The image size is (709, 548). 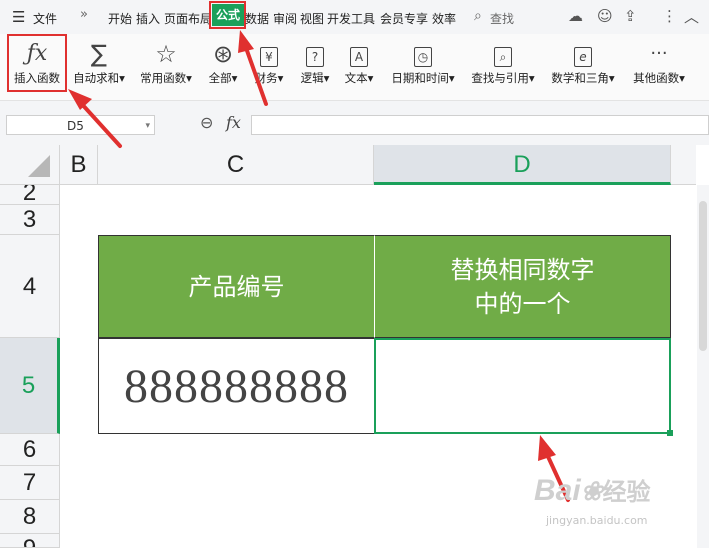 I want to click on fx-icon: fx, so click(x=233, y=122).